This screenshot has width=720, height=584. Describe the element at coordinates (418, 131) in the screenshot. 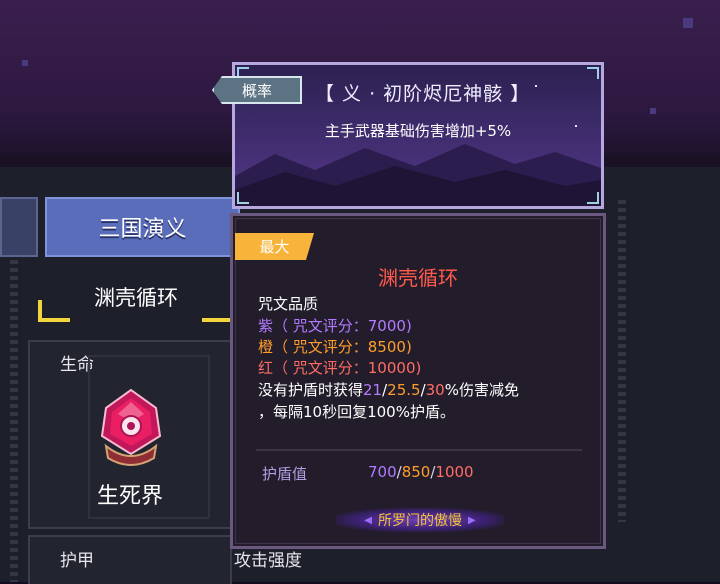

I see `banner-description: 主手武器基础伤害增加+5%` at that location.